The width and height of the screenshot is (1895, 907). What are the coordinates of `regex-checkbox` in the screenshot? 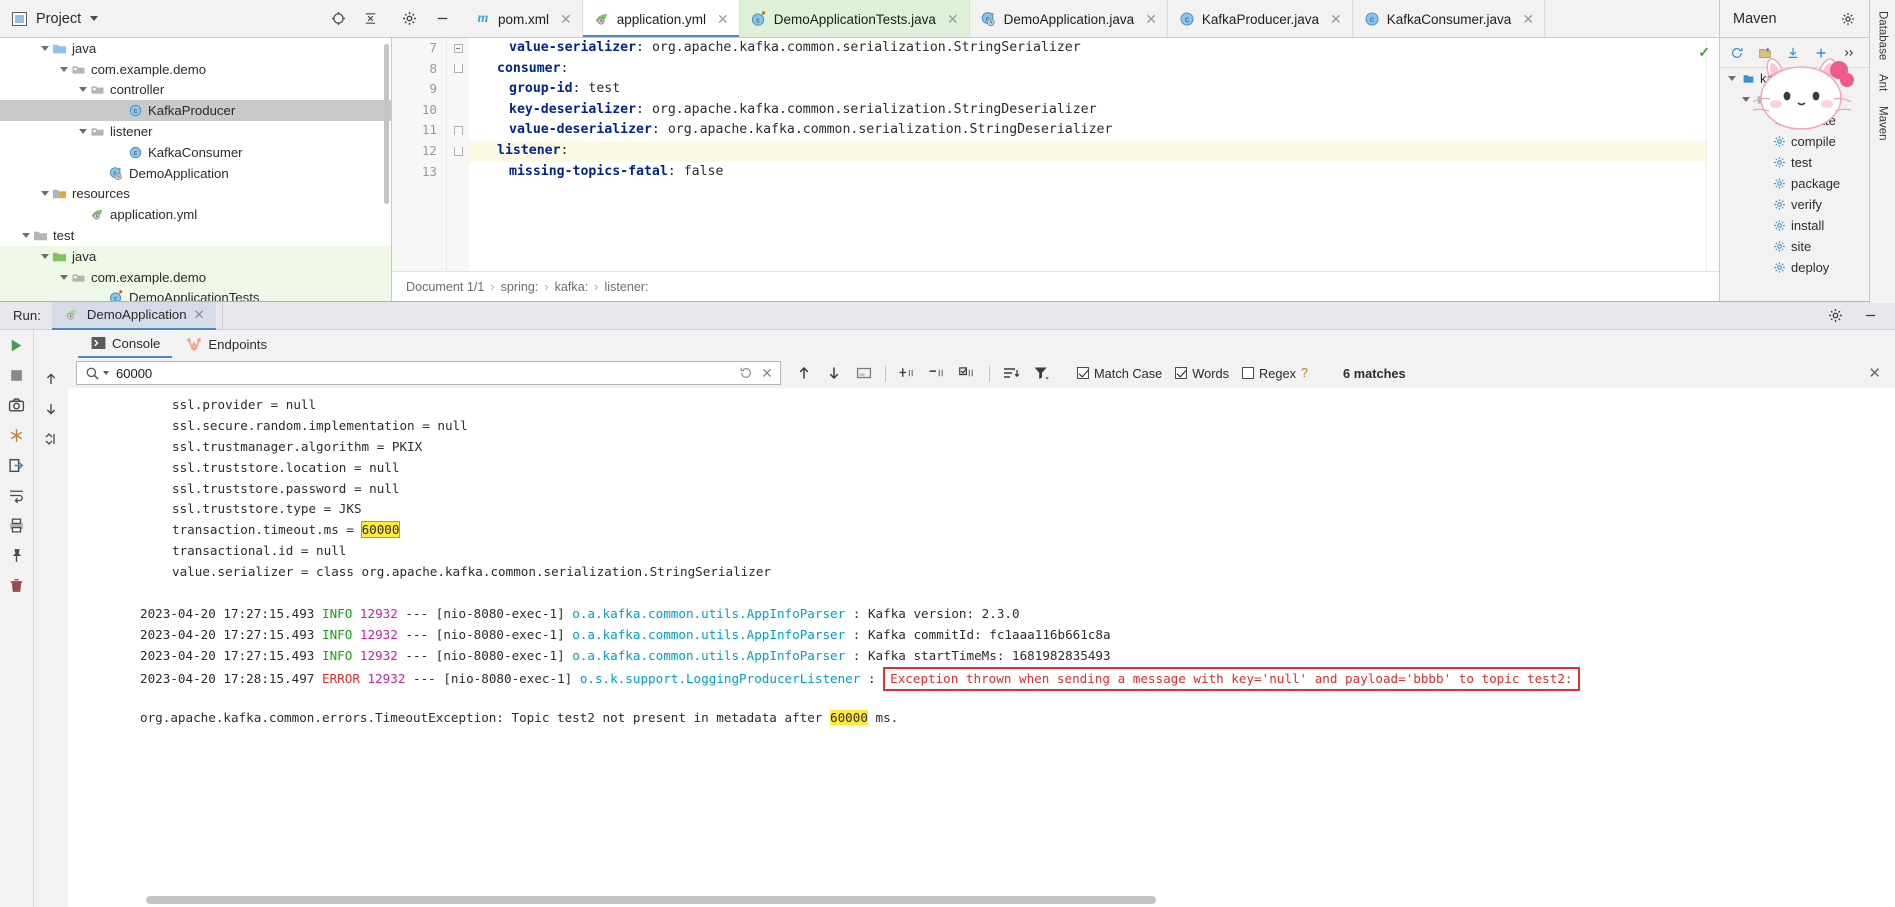 It's located at (1248, 373).